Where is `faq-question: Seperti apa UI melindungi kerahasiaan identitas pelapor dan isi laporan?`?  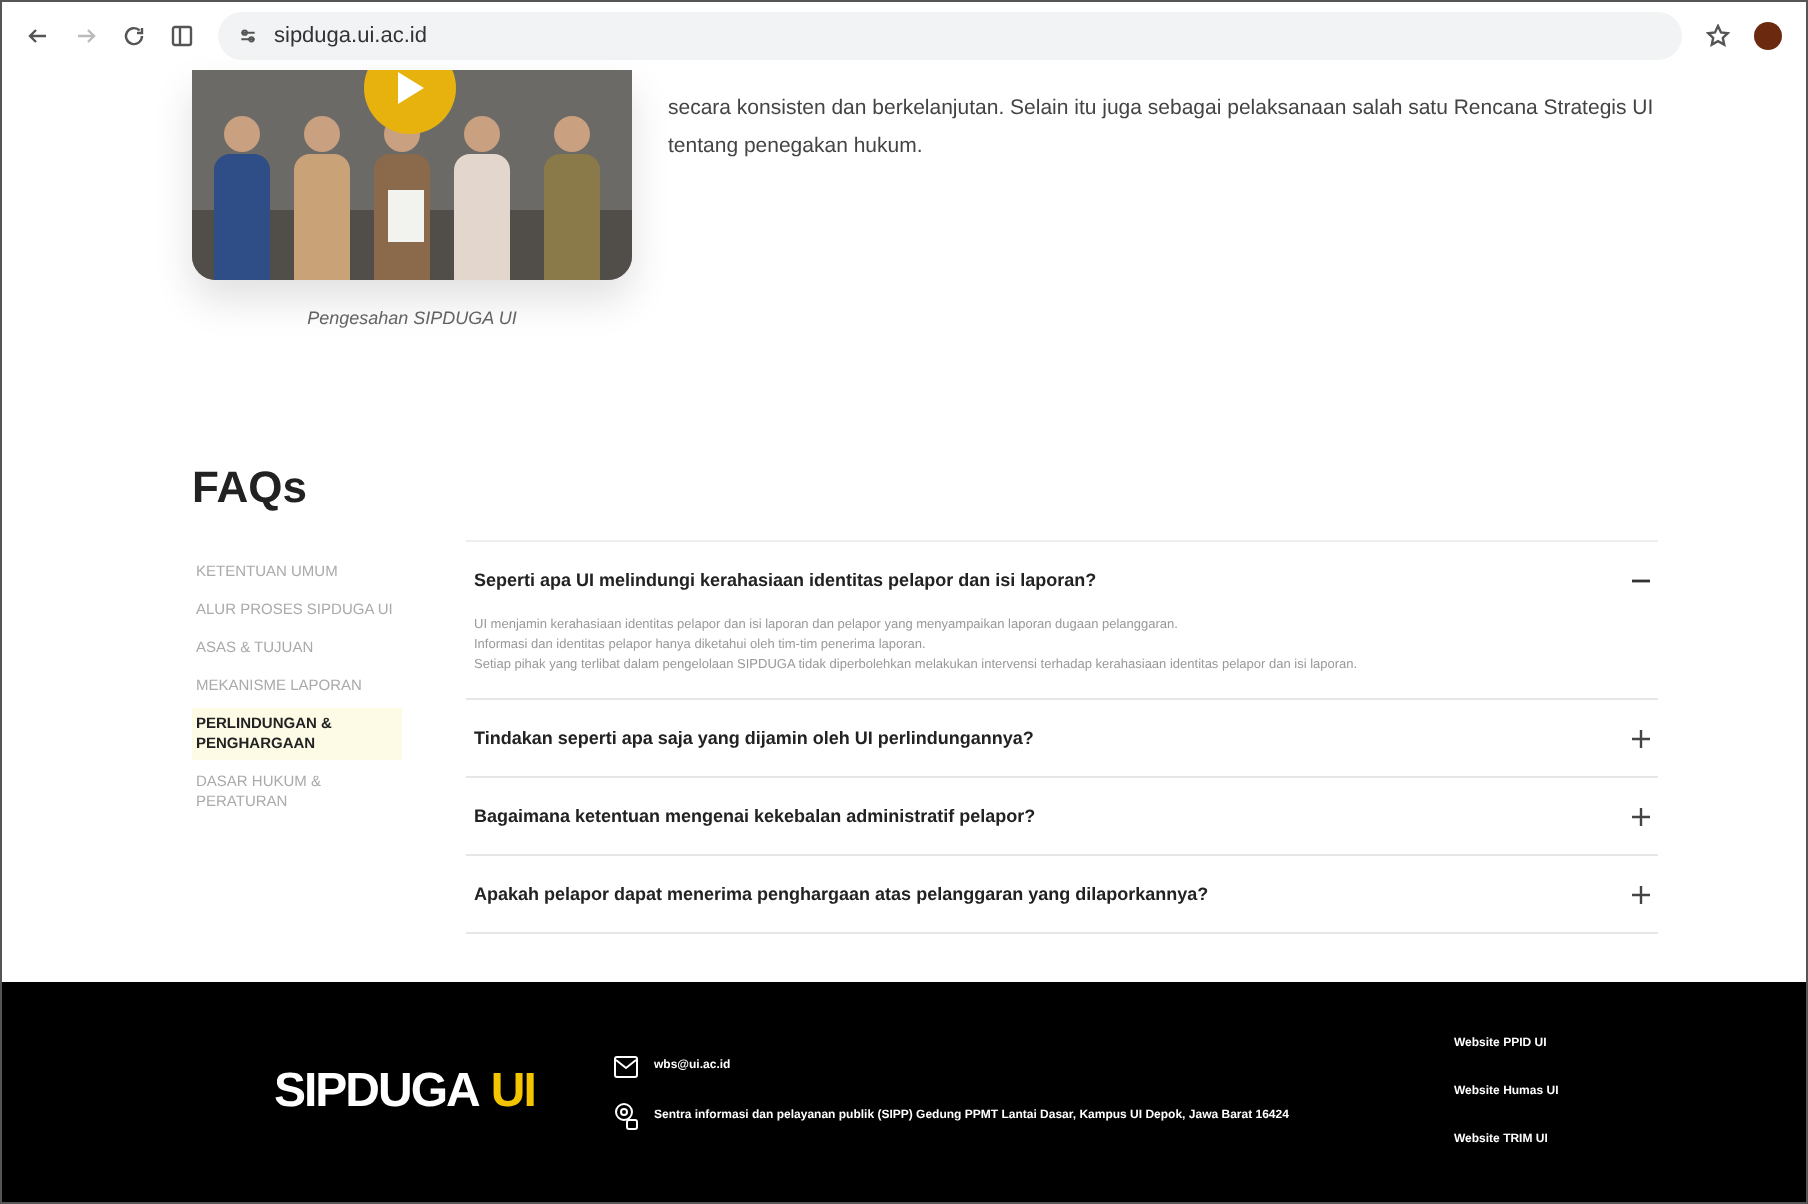
faq-question: Seperti apa UI melindungi kerahasiaan identitas pelapor dan isi laporan? is located at coordinates (785, 580).